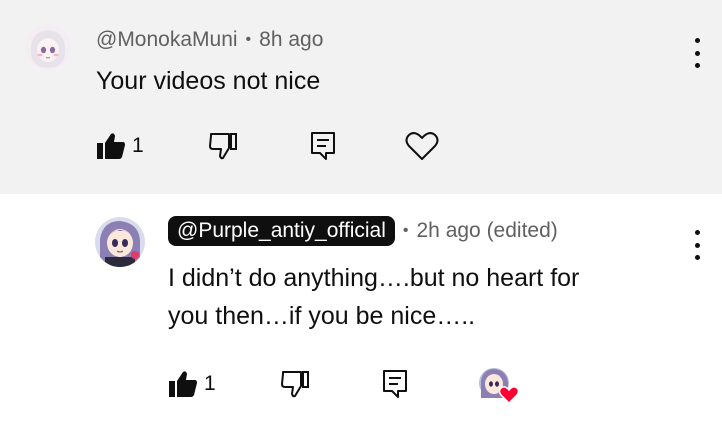 This screenshot has width=722, height=431. What do you see at coordinates (487, 231) in the screenshot?
I see `reply-timestamp: 2h ago (edited)` at bounding box center [487, 231].